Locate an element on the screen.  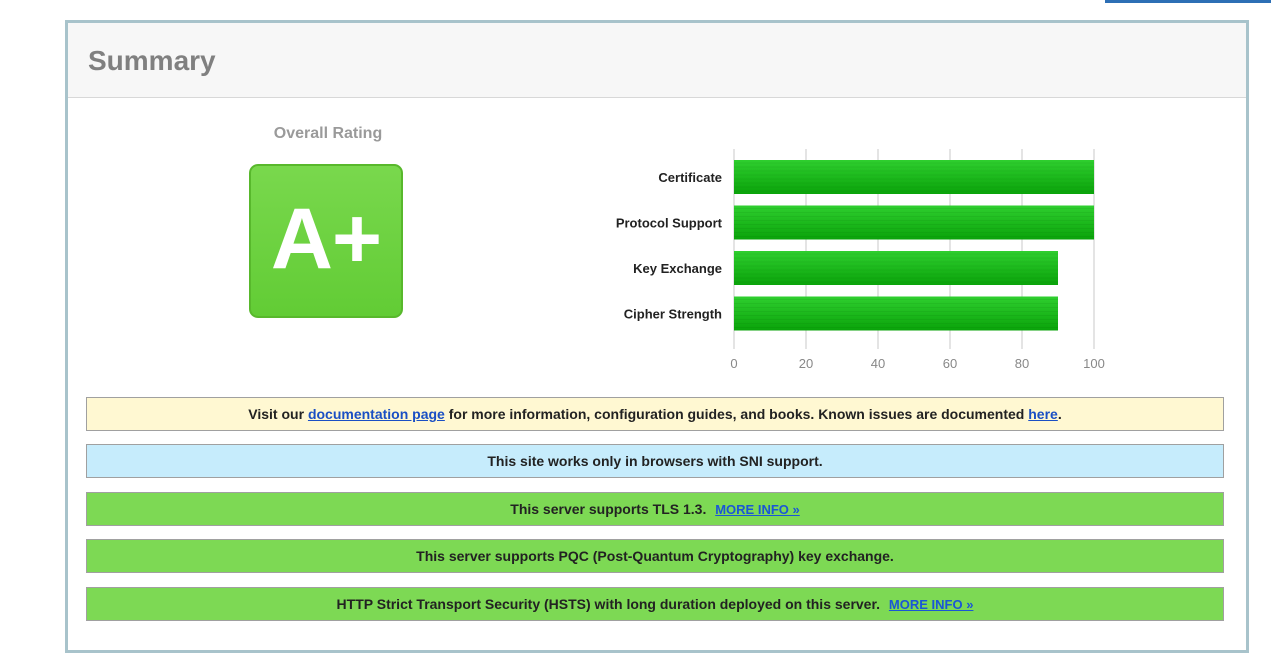
known-issues-link: here is located at coordinates (1043, 414).